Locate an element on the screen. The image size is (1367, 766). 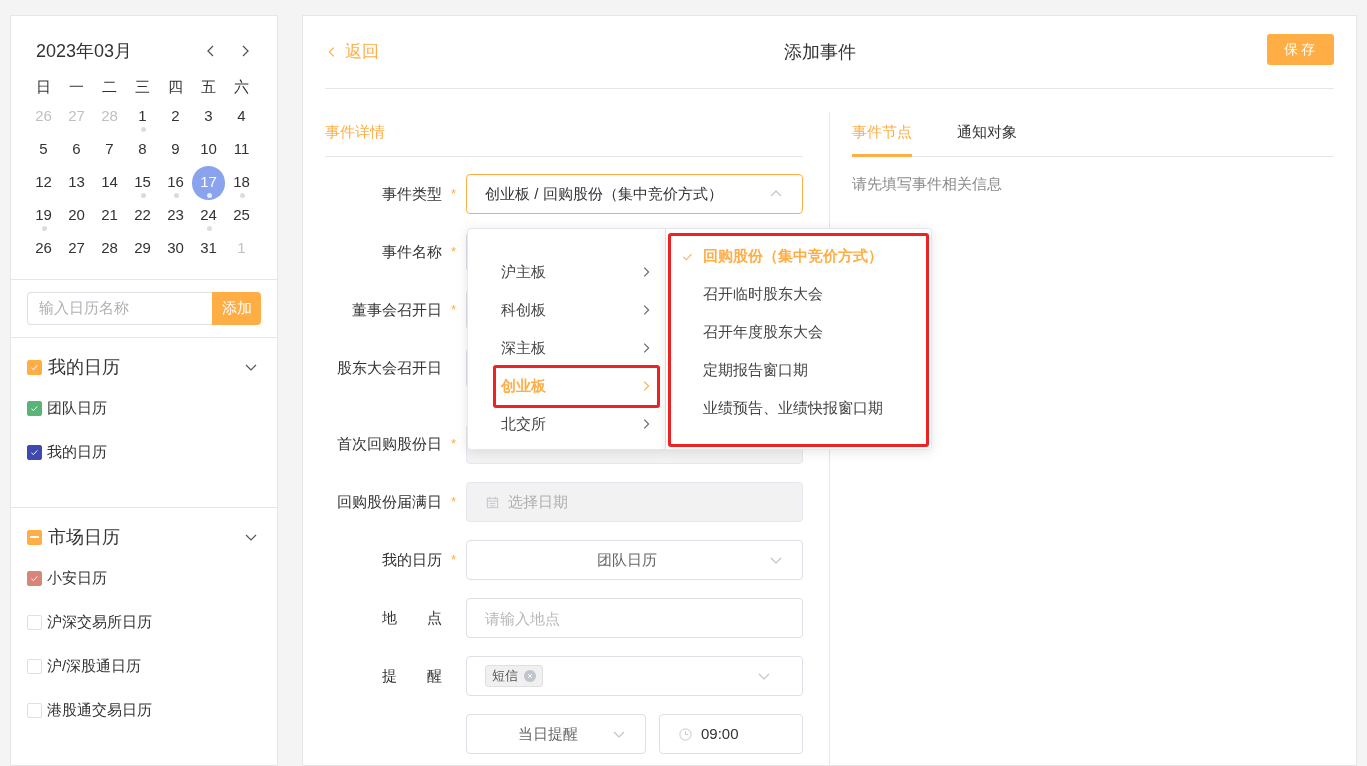
calendar-day: 18 is located at coordinates (241, 182).